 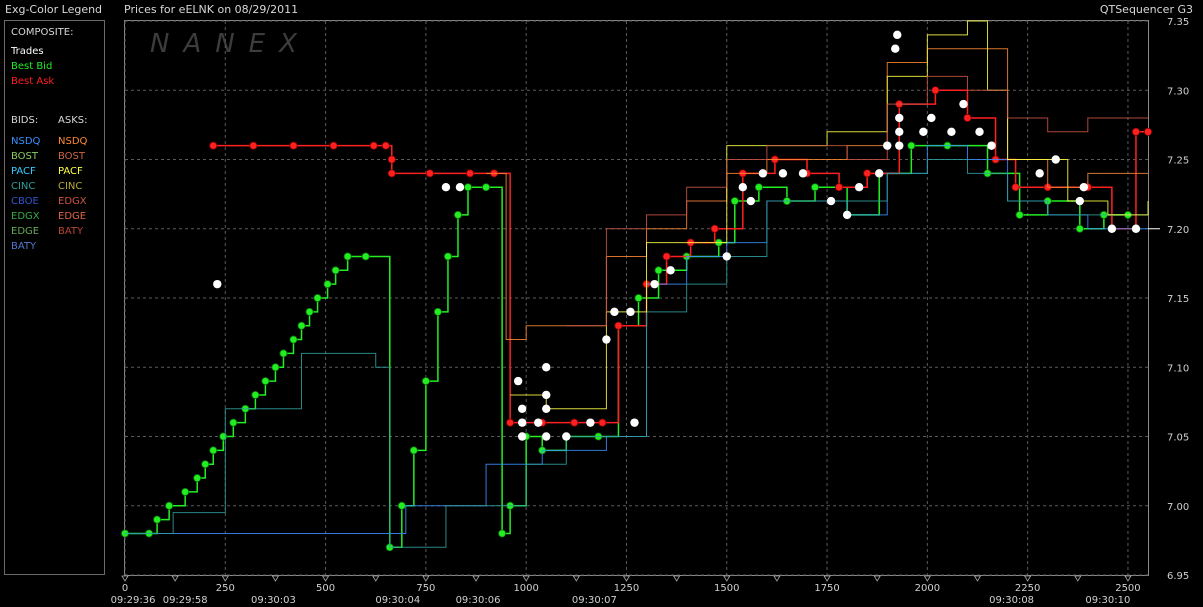 What do you see at coordinates (726, 588) in the screenshot?
I see `x-tick-label: 1500` at bounding box center [726, 588].